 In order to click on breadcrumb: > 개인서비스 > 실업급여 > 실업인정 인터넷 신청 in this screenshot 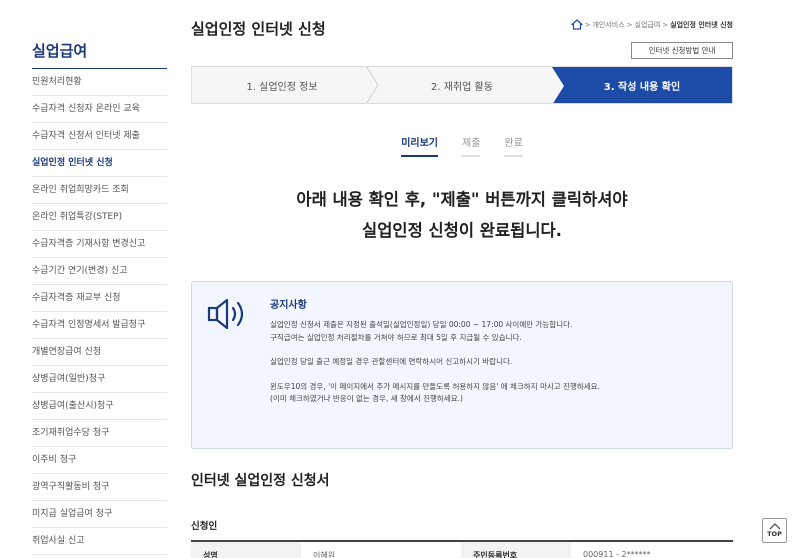, I will do `click(651, 24)`.